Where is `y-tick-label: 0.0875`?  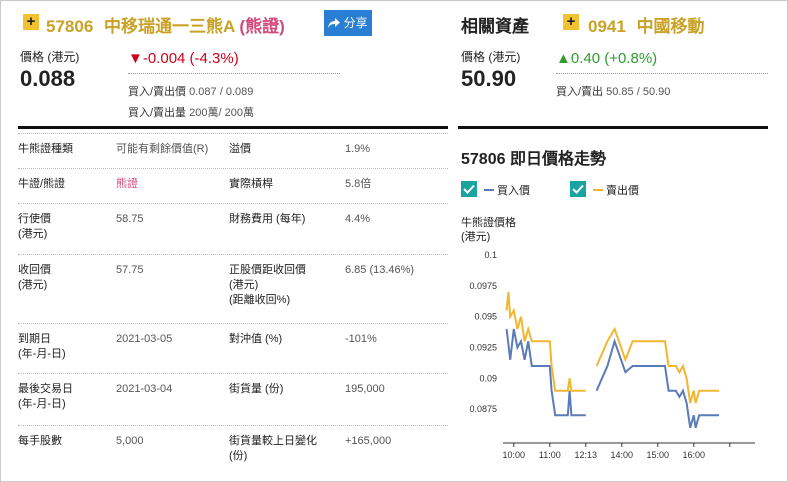 y-tick-label: 0.0875 is located at coordinates (483, 409).